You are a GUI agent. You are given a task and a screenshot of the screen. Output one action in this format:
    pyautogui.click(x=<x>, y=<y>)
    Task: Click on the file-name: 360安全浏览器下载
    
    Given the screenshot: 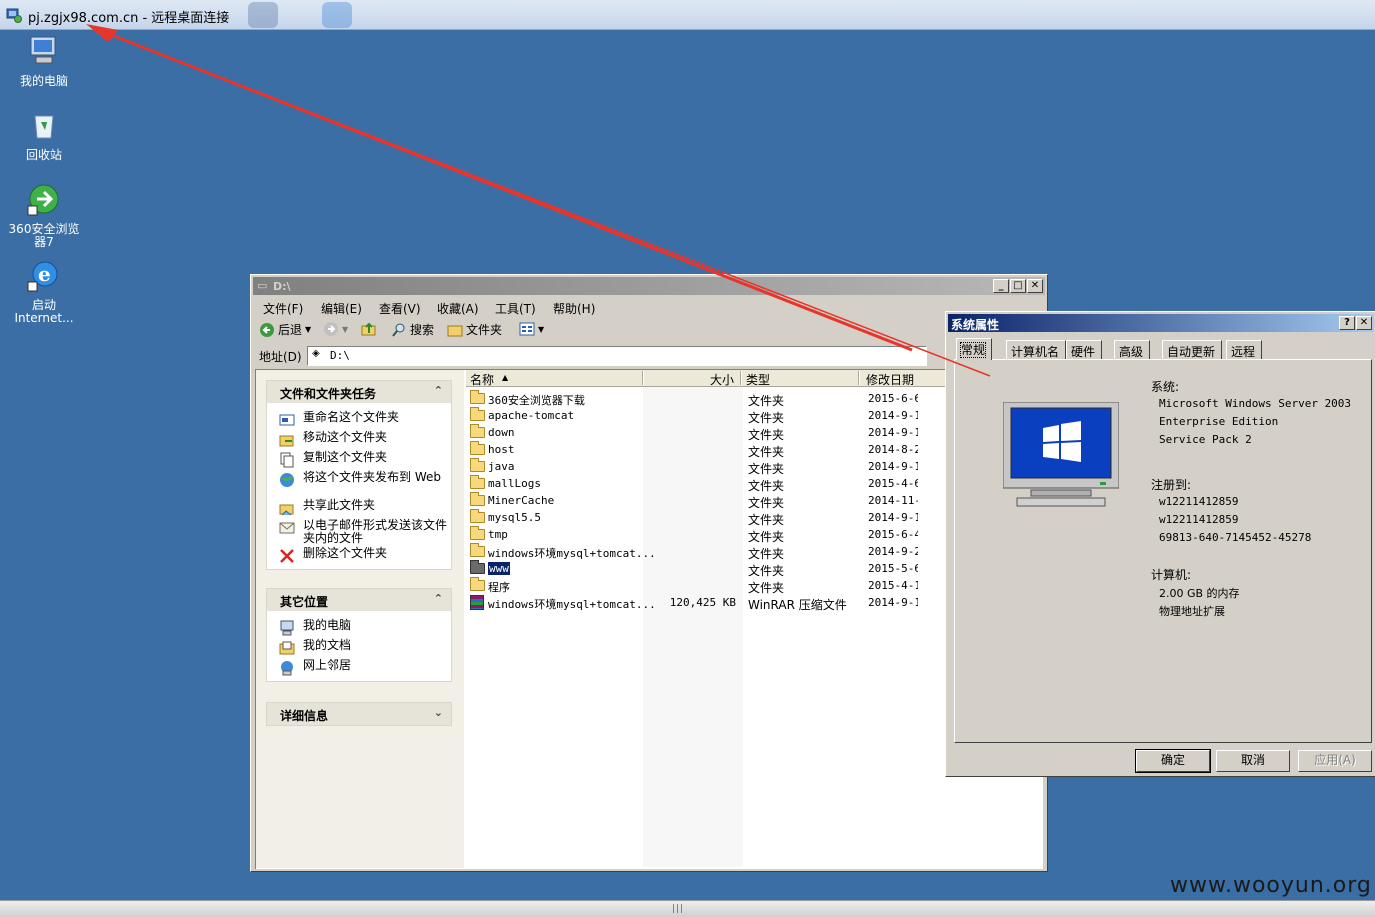 What is the action you would take?
    pyautogui.click(x=536, y=400)
    